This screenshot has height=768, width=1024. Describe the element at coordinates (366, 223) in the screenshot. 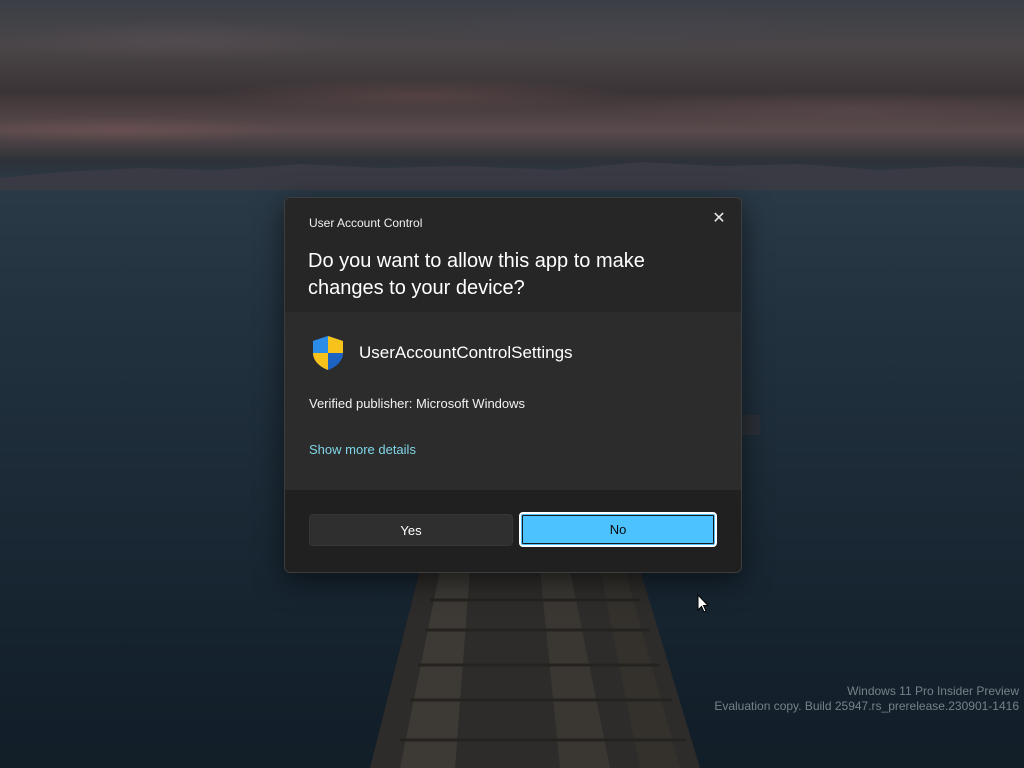

I see `dialog-title: User Account Control` at that location.